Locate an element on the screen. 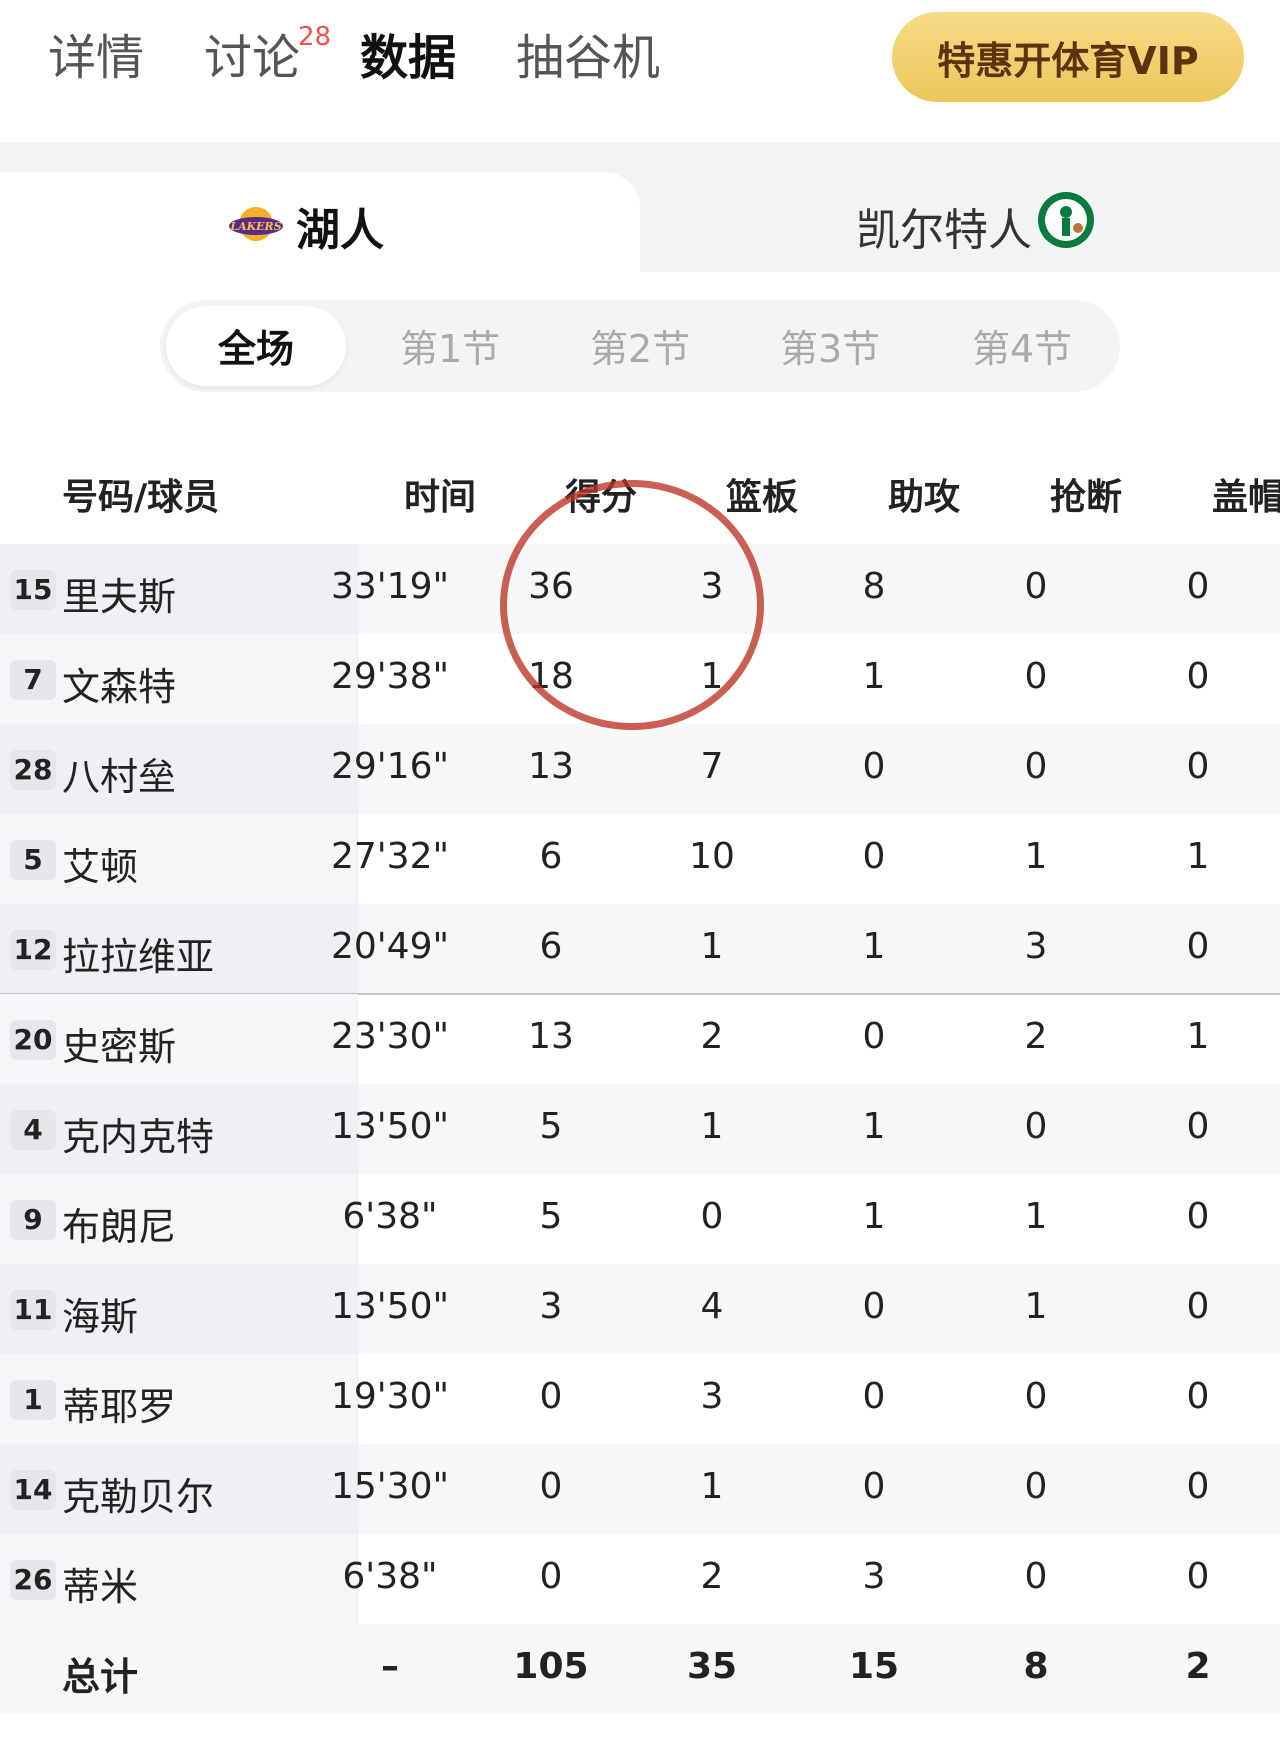 The image size is (1280, 1763). header-assists: 助攻 is located at coordinates (924, 494).